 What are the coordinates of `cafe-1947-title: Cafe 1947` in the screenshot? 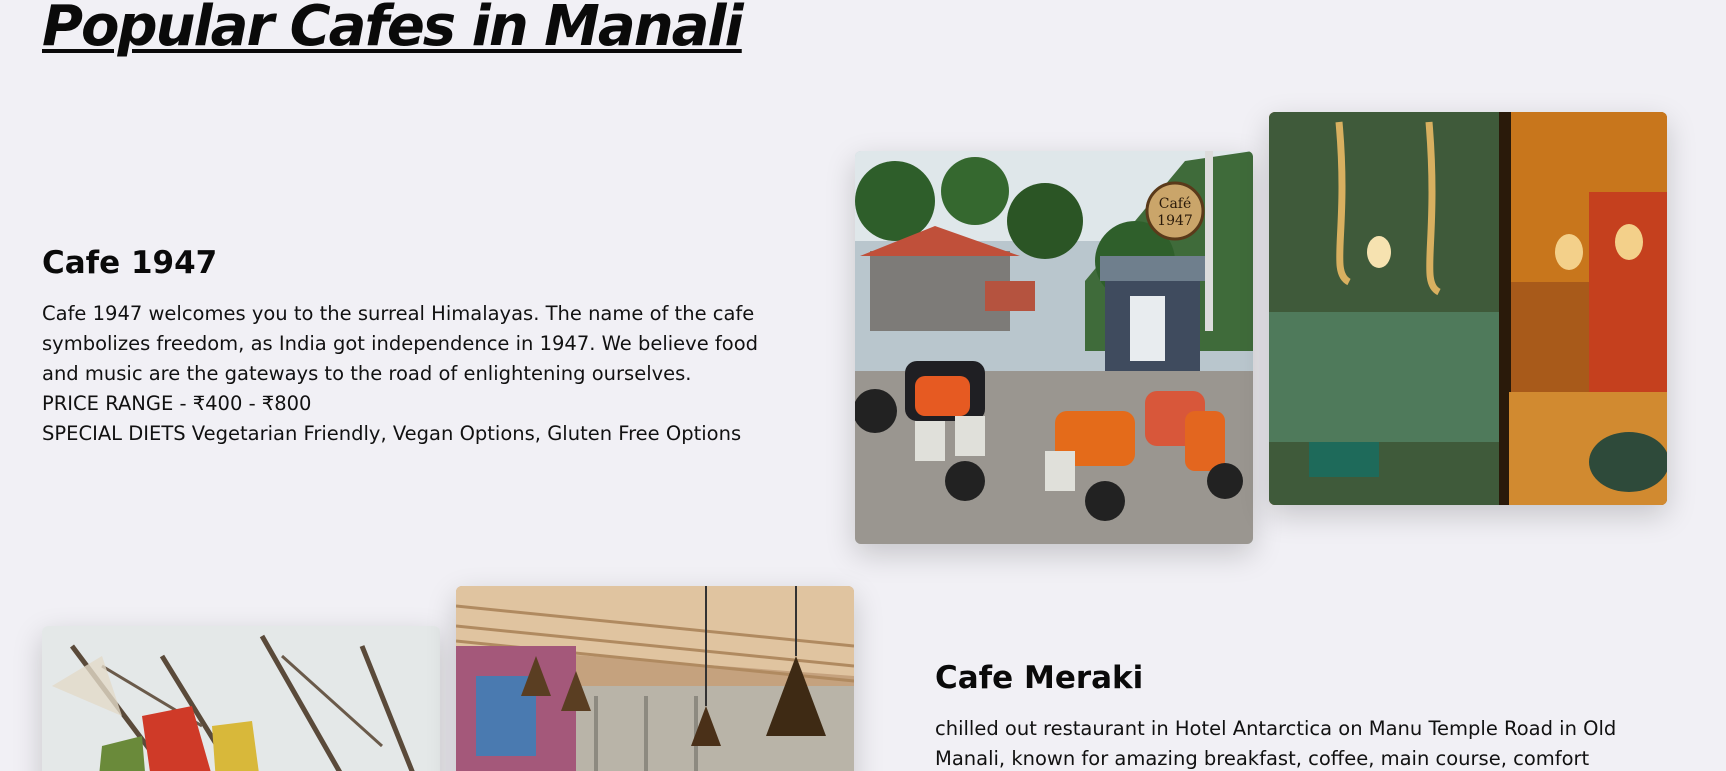 It's located at (130, 263).